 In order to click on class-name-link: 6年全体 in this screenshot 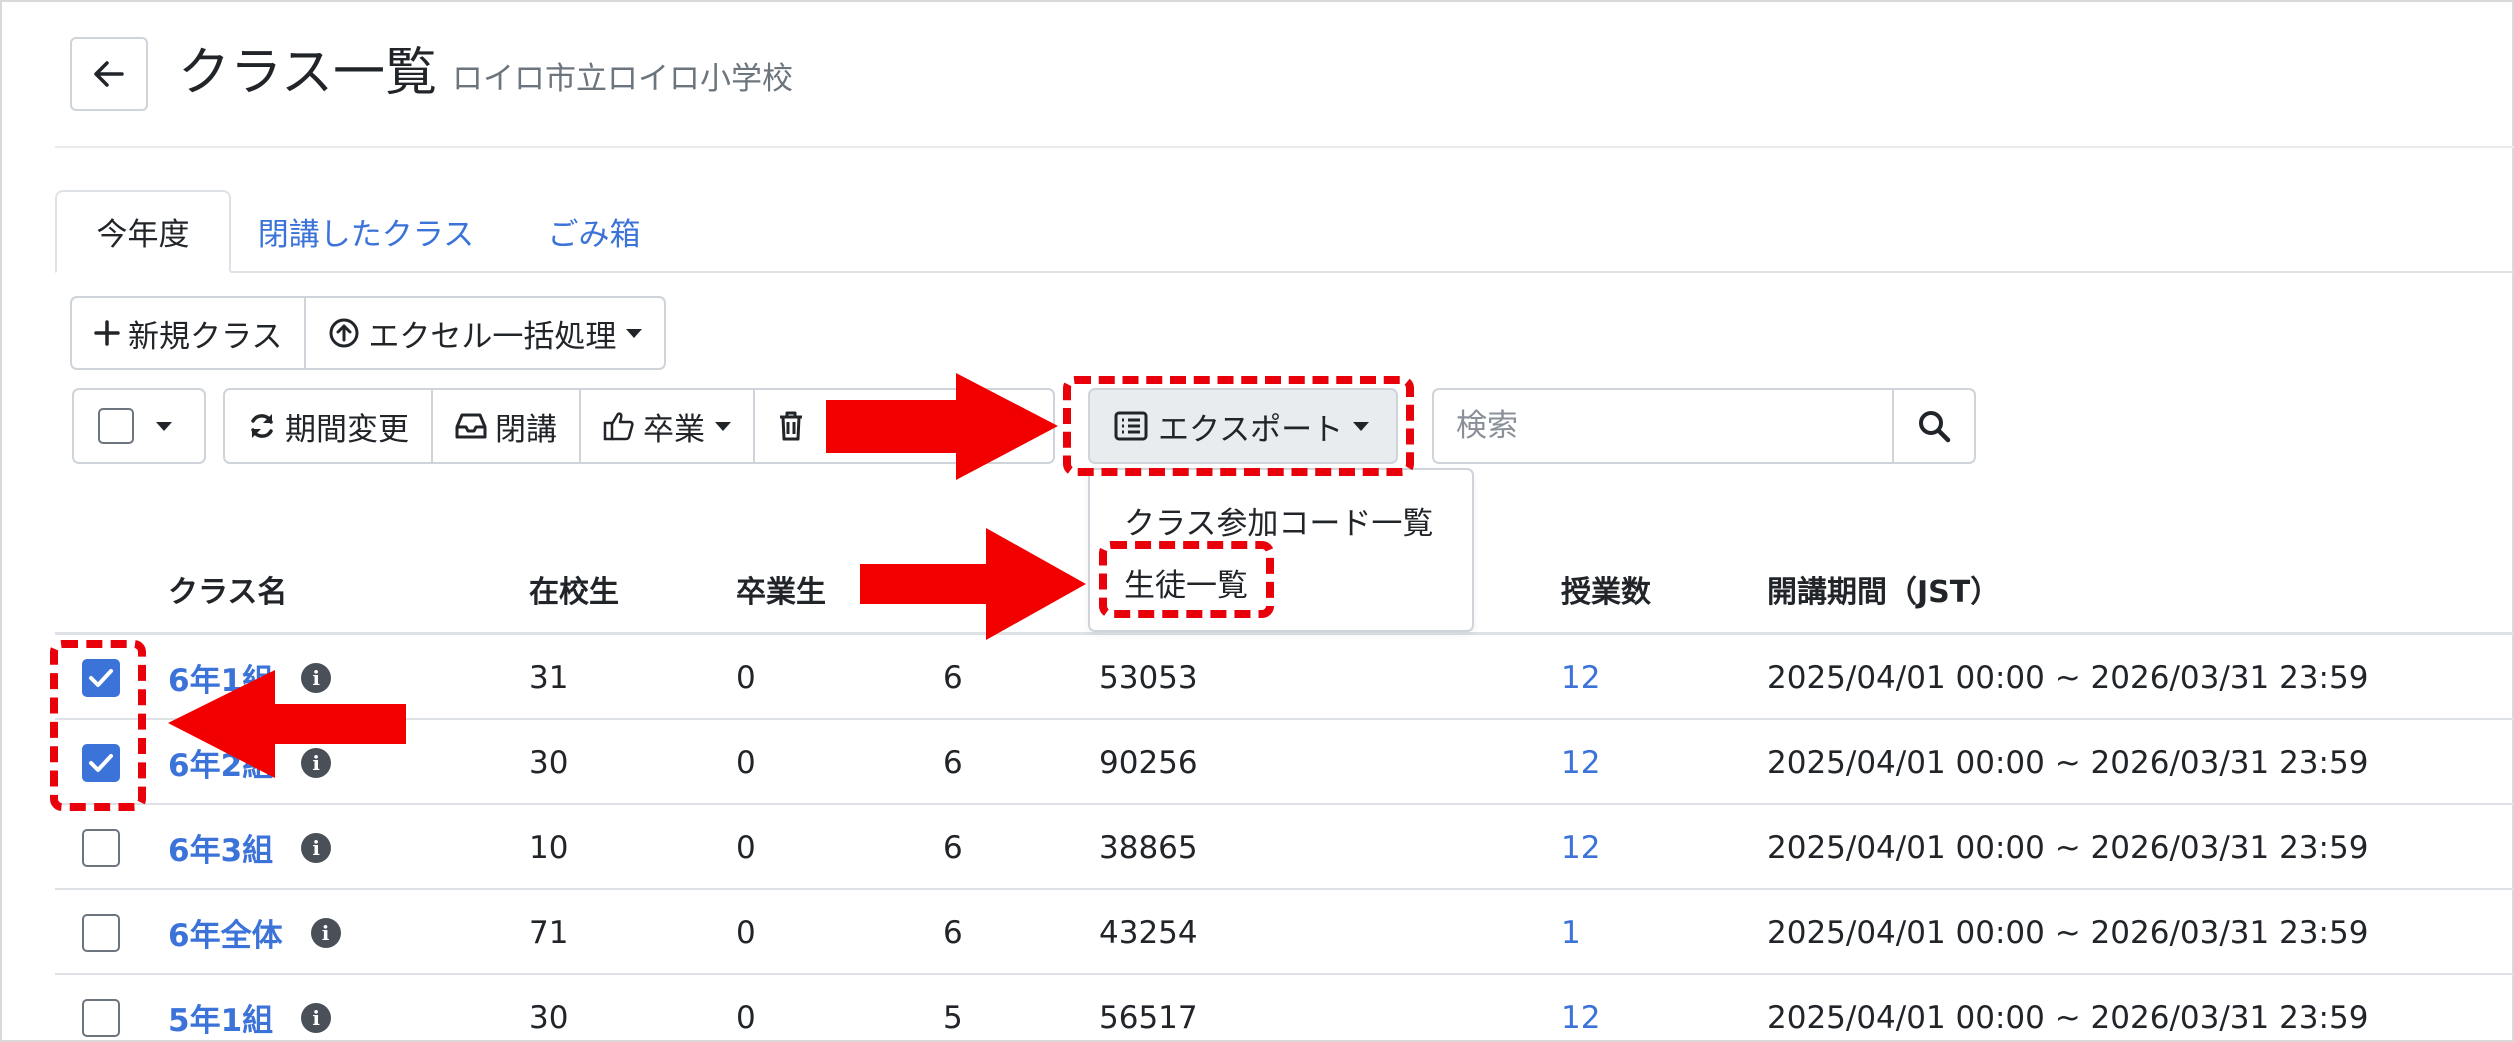, I will do `click(225, 932)`.